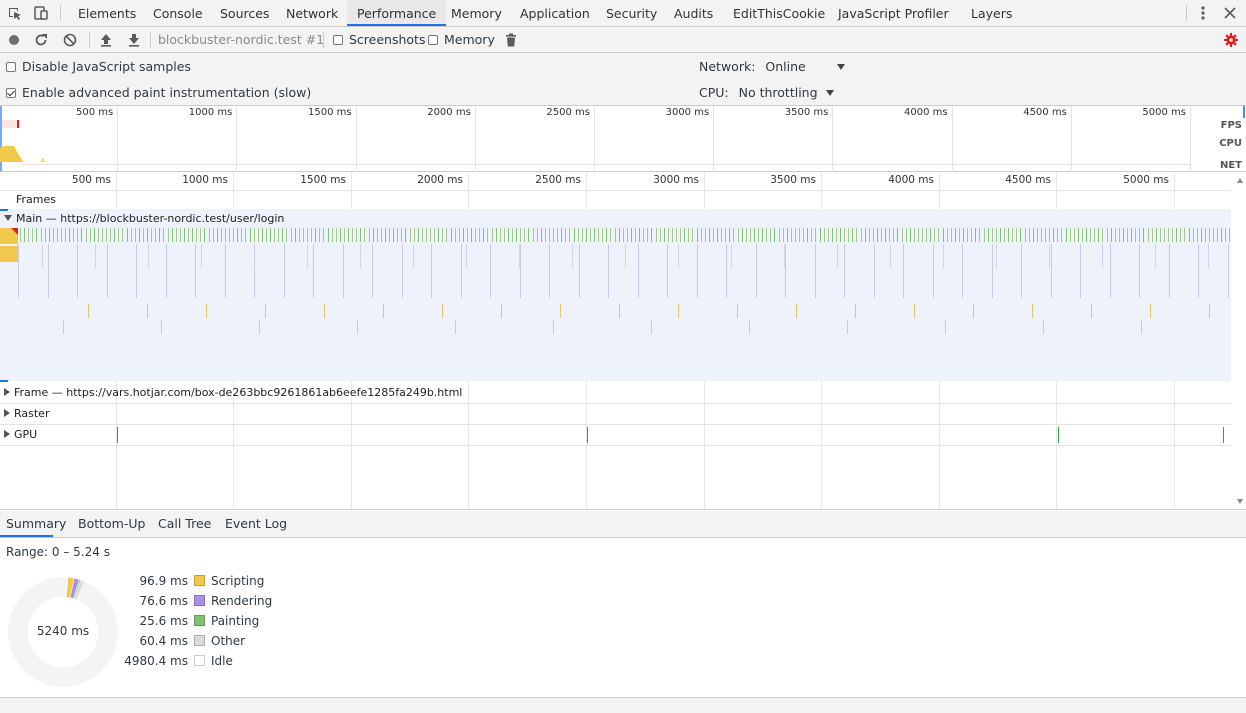 This screenshot has height=713, width=1246. What do you see at coordinates (433, 40) in the screenshot?
I see `memory-checkbox-box` at bounding box center [433, 40].